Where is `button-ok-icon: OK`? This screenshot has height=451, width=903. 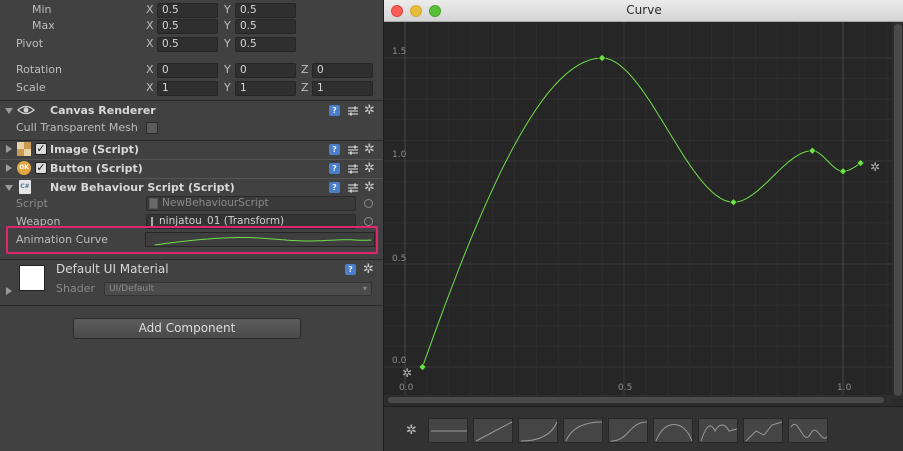 button-ok-icon: OK is located at coordinates (24, 168).